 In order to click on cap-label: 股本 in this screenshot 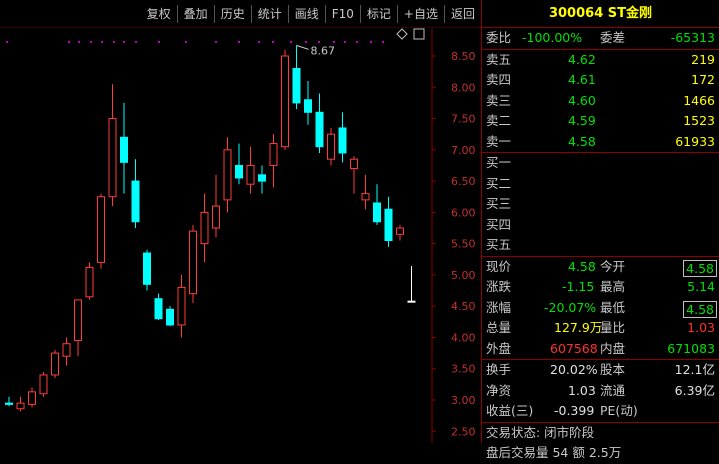, I will do `click(613, 369)`.